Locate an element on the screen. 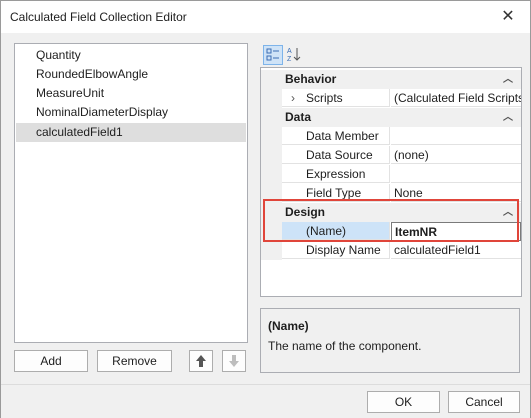 The width and height of the screenshot is (531, 418). category-data: Data ︿ is located at coordinates (391, 117).